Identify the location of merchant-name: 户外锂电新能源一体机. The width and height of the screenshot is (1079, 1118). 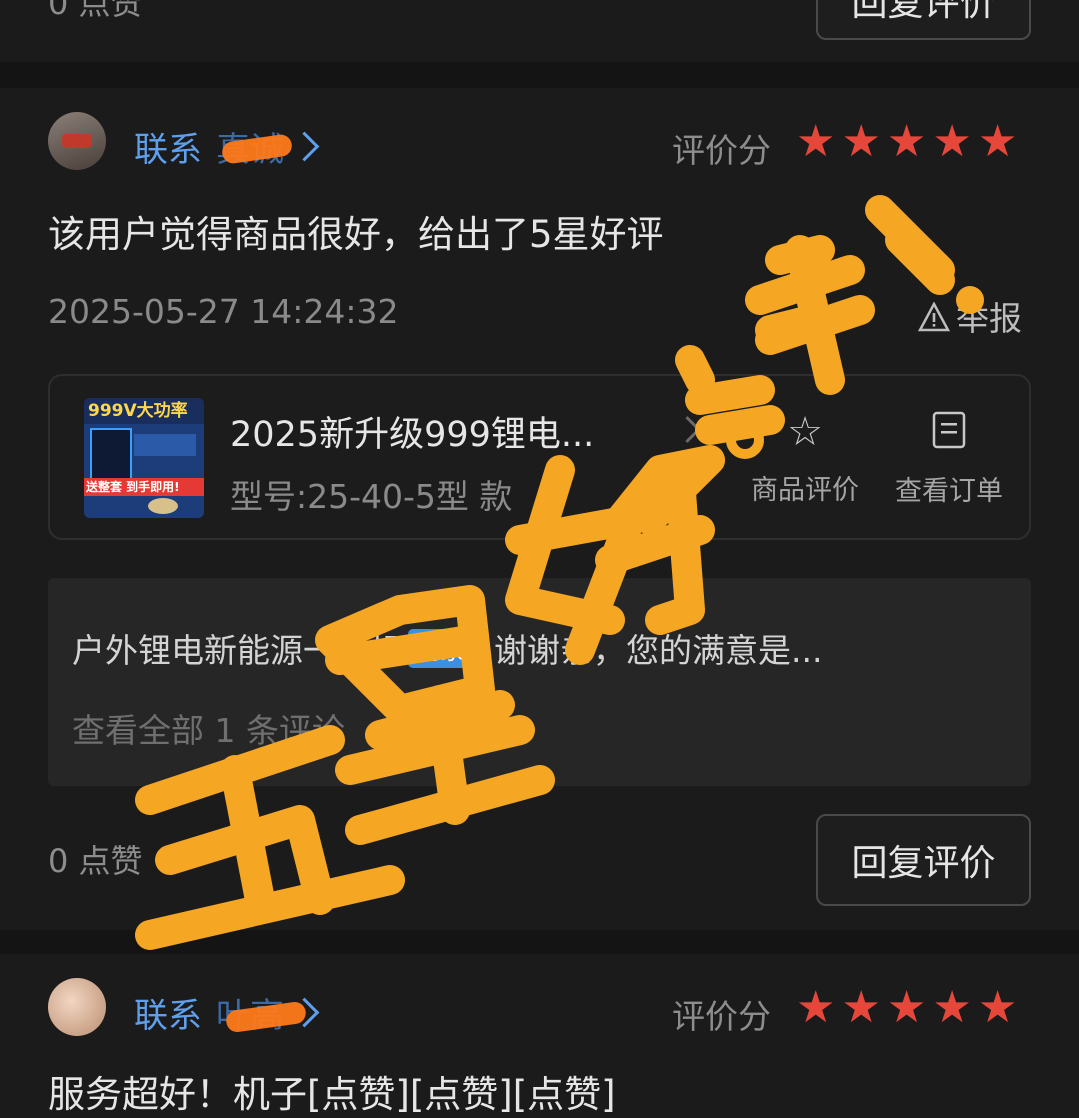
(237, 650).